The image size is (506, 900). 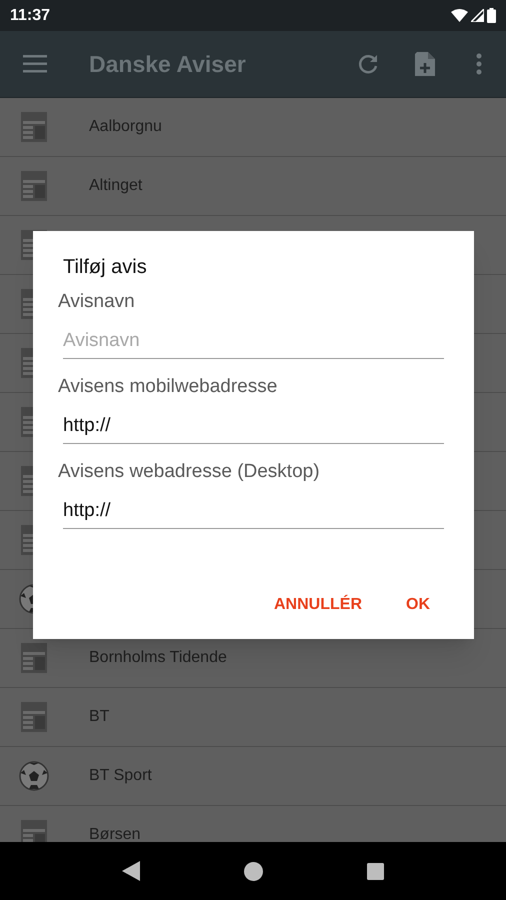 I want to click on back-icon, so click(x=131, y=871).